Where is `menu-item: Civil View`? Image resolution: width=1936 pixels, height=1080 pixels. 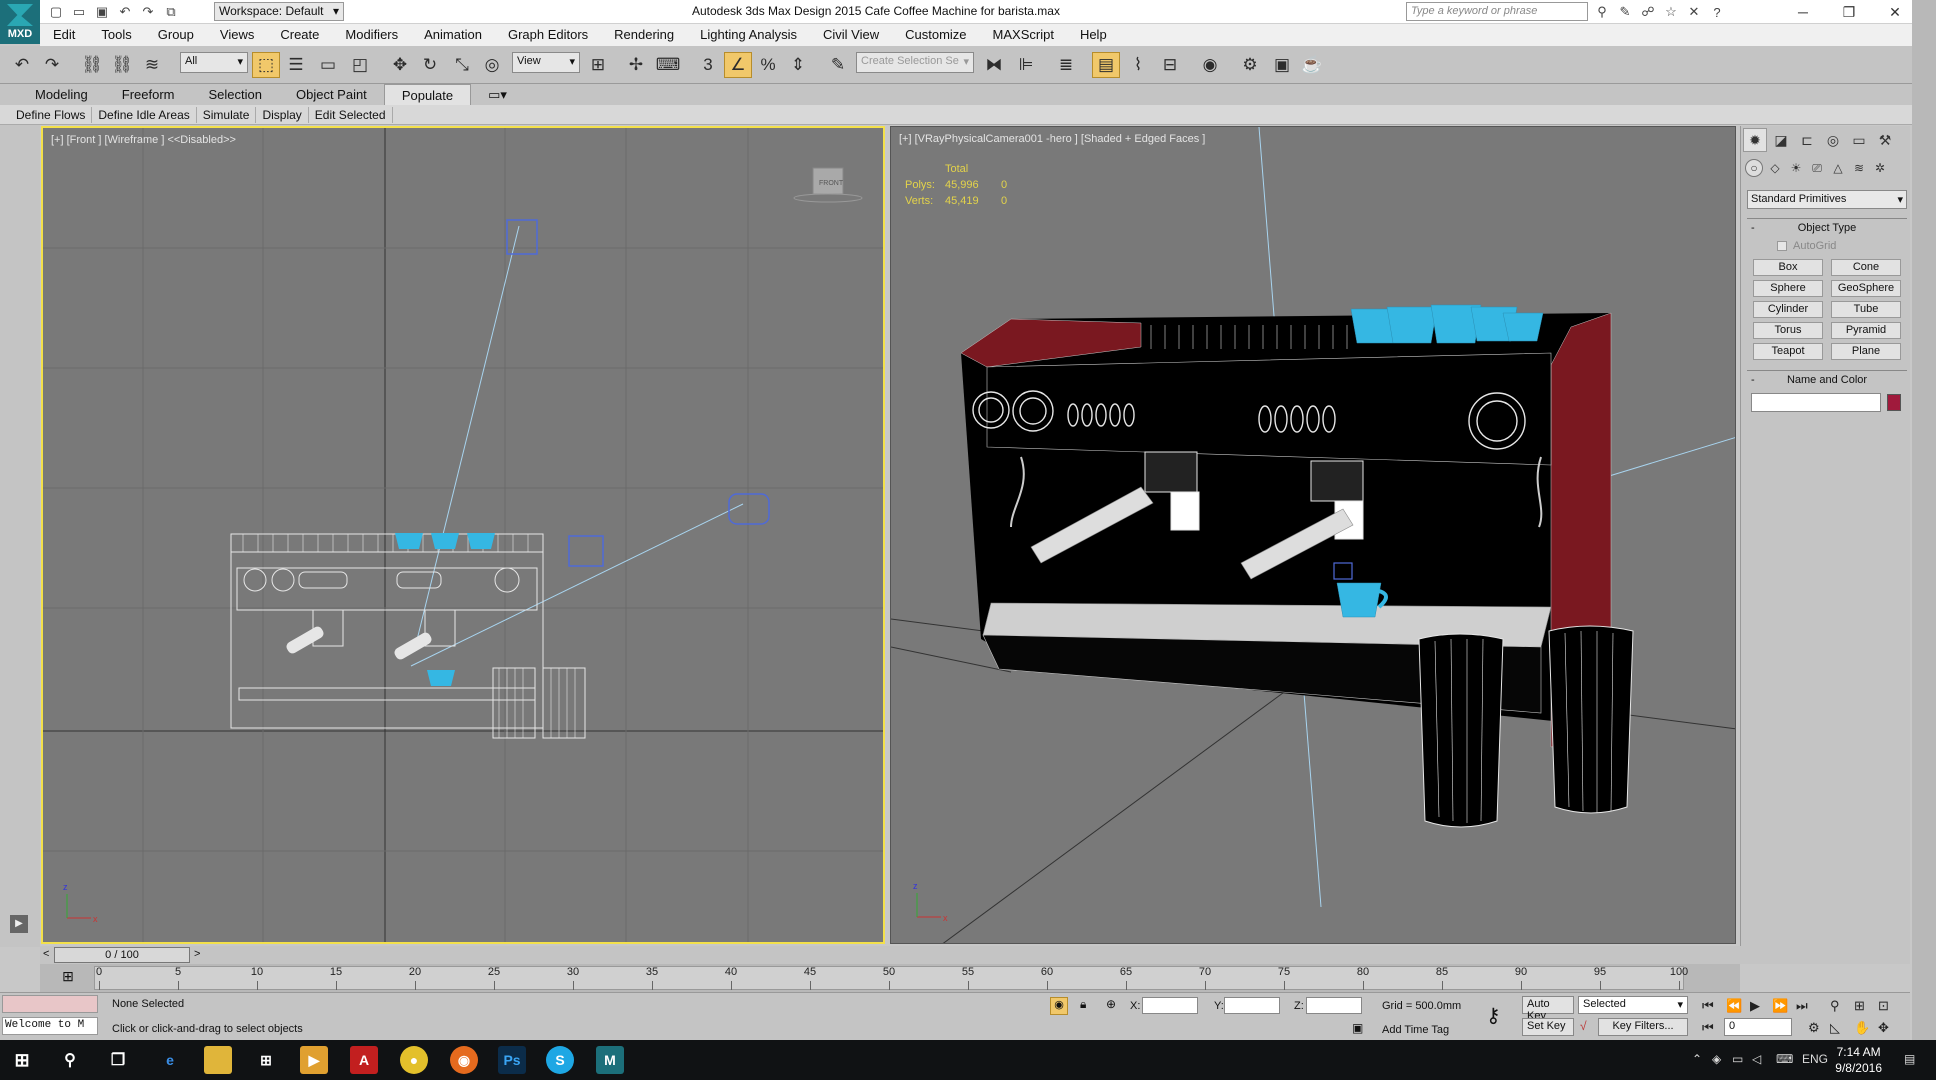 menu-item: Civil View is located at coordinates (851, 35).